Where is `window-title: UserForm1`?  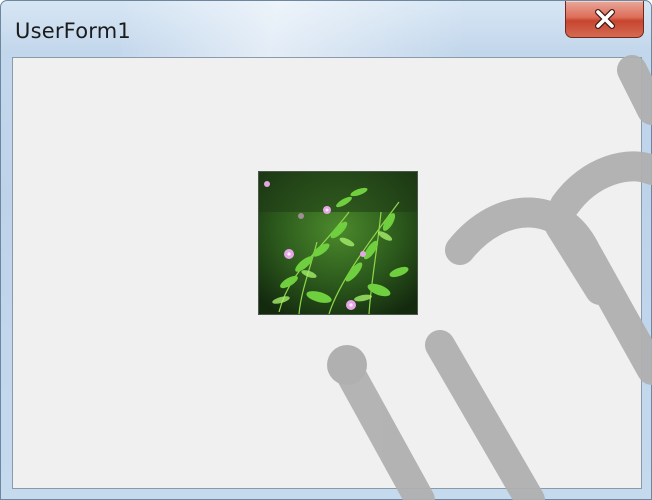
window-title: UserForm1 is located at coordinates (73, 31).